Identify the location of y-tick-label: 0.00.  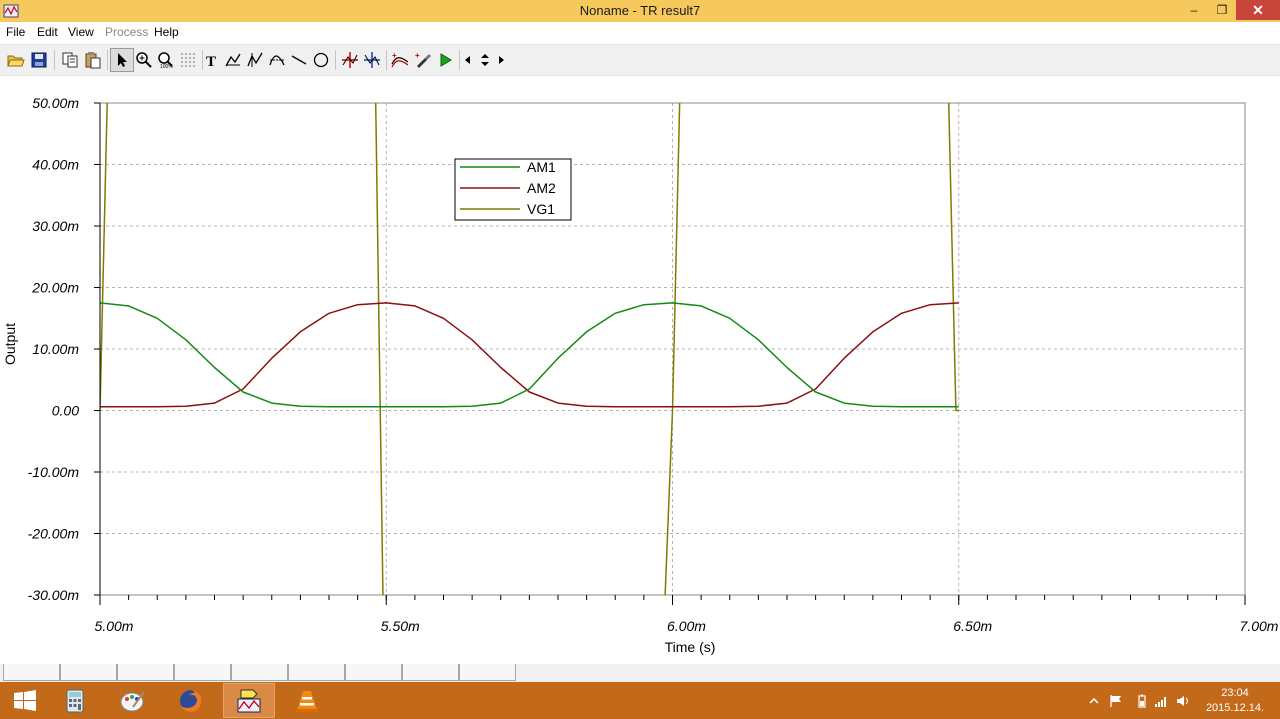
(65, 411).